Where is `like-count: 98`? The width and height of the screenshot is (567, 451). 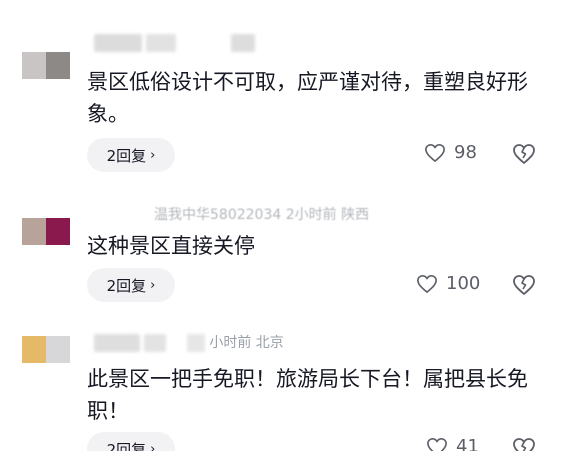
like-count: 98 is located at coordinates (465, 152).